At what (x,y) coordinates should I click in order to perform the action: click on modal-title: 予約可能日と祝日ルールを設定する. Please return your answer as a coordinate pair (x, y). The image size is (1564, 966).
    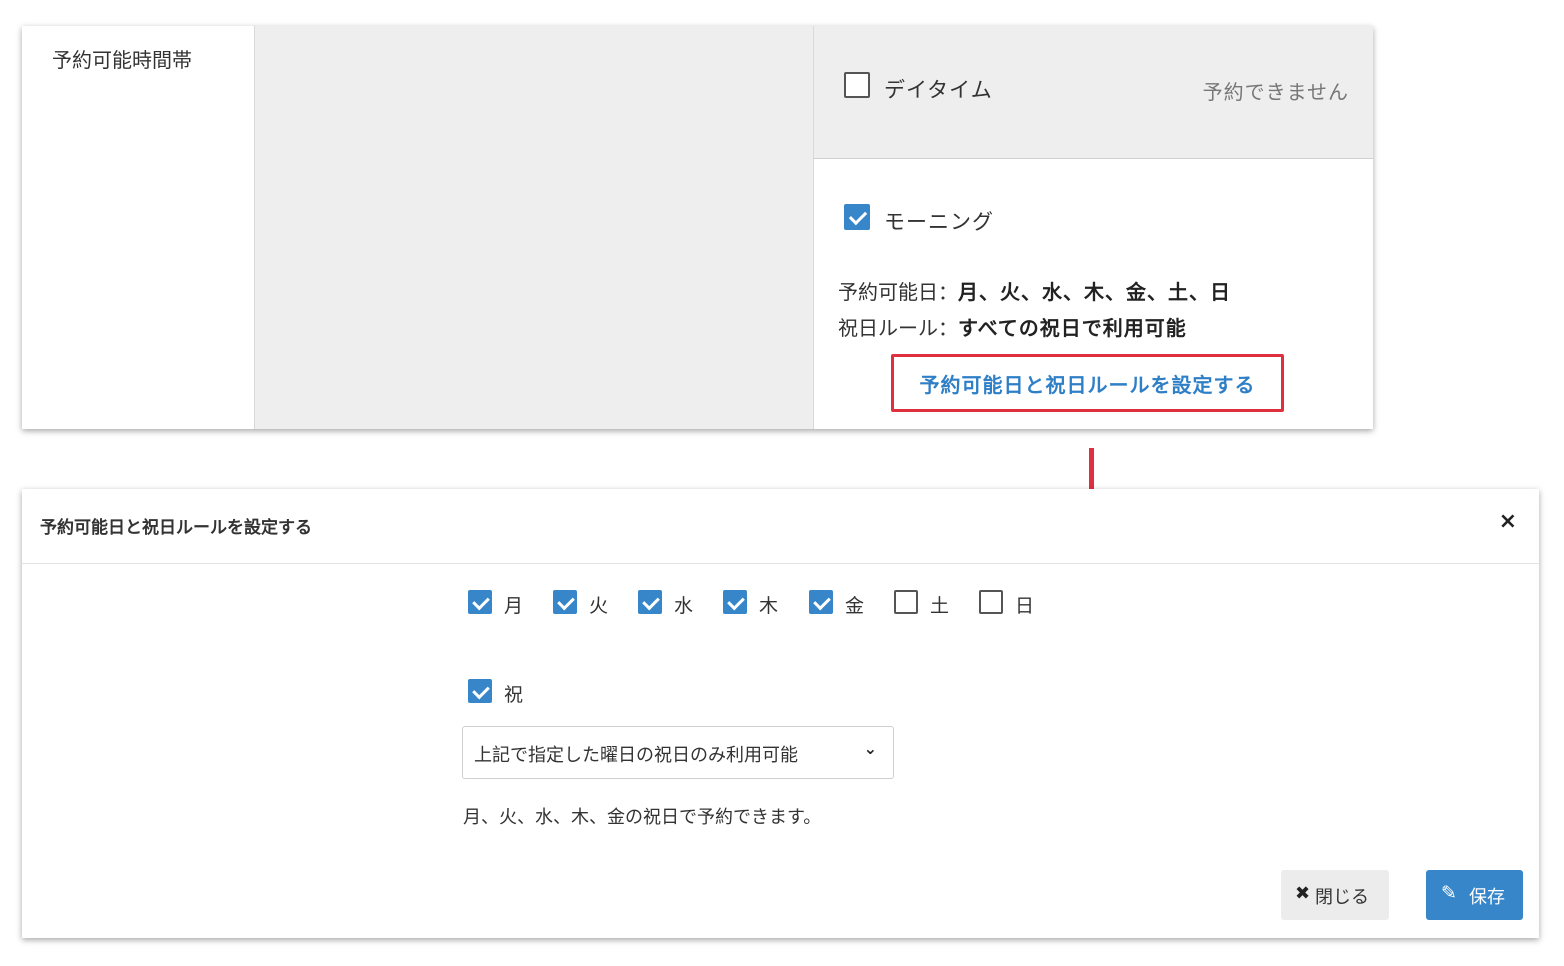
    Looking at the image, I should click on (176, 528).